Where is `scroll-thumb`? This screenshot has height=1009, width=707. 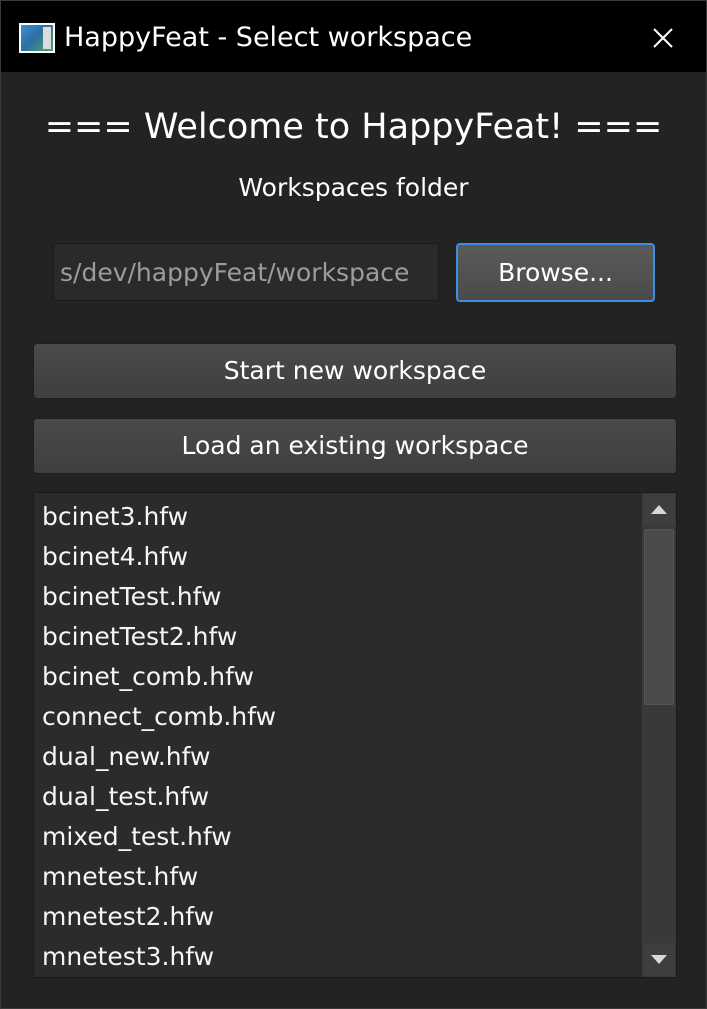
scroll-thumb is located at coordinates (659, 617).